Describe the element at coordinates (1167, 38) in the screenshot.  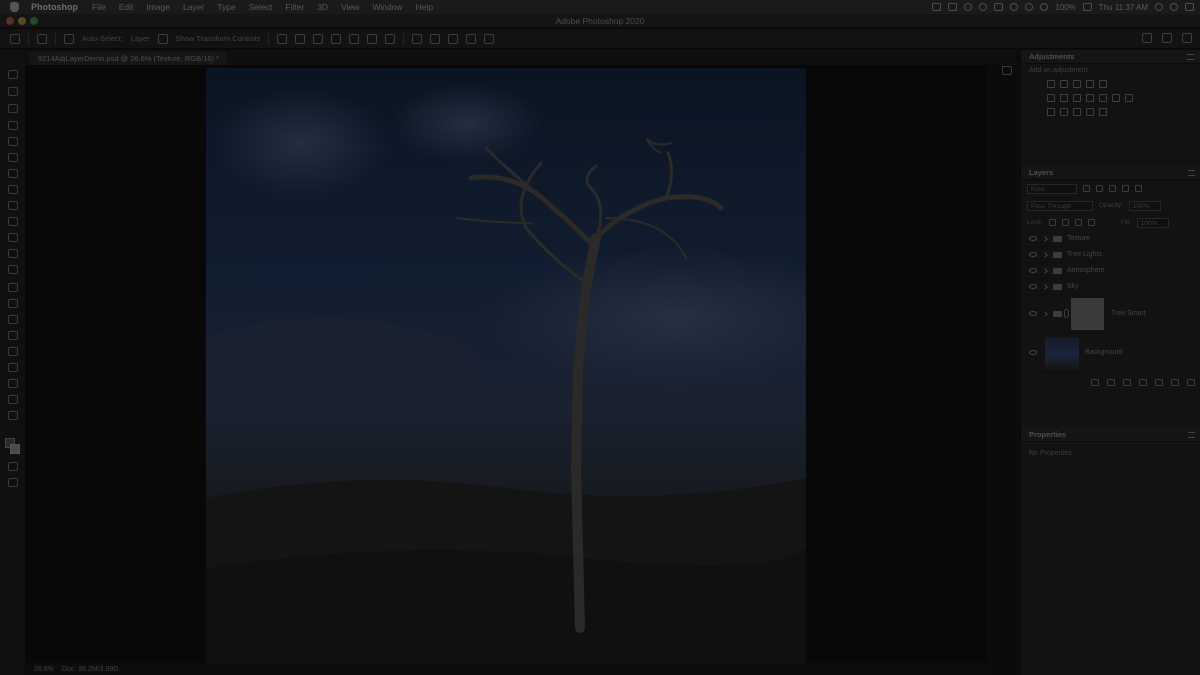
I see `workspace-icon` at that location.